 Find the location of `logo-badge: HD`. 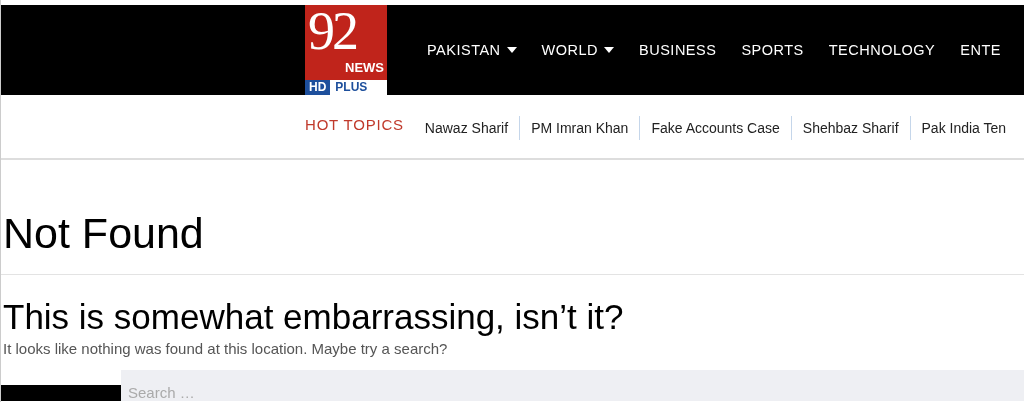

logo-badge: HD is located at coordinates (318, 87).